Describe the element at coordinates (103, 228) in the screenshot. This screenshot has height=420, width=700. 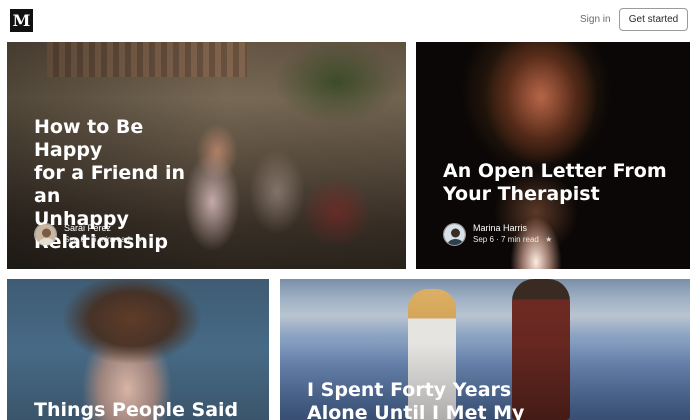
I see `author-name: Sarai Perez` at that location.